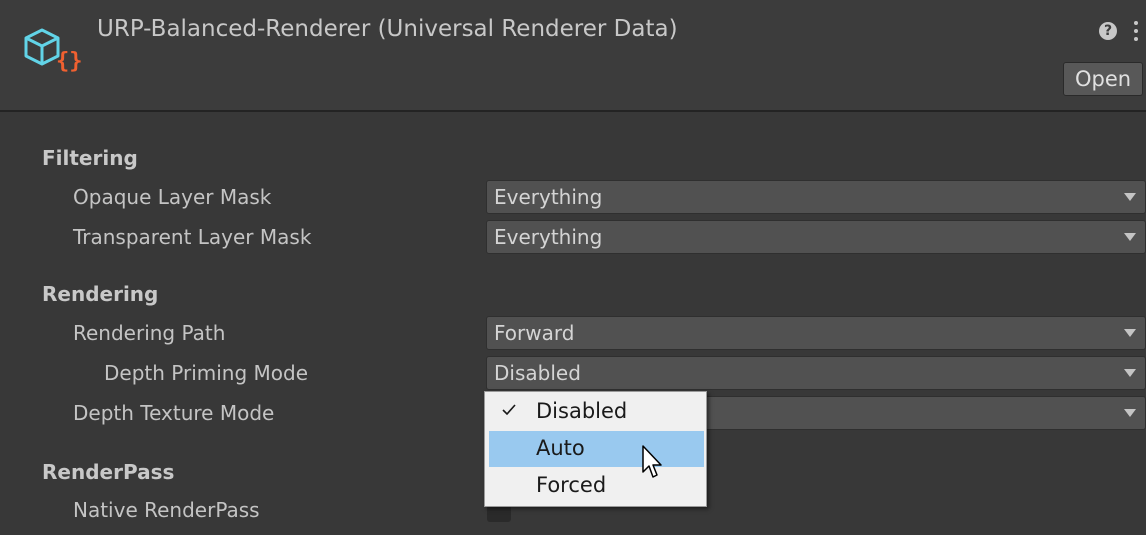 The height and width of the screenshot is (535, 1146). What do you see at coordinates (172, 197) in the screenshot?
I see `opaque-layer-mask-label: Opaque Layer Mask` at bounding box center [172, 197].